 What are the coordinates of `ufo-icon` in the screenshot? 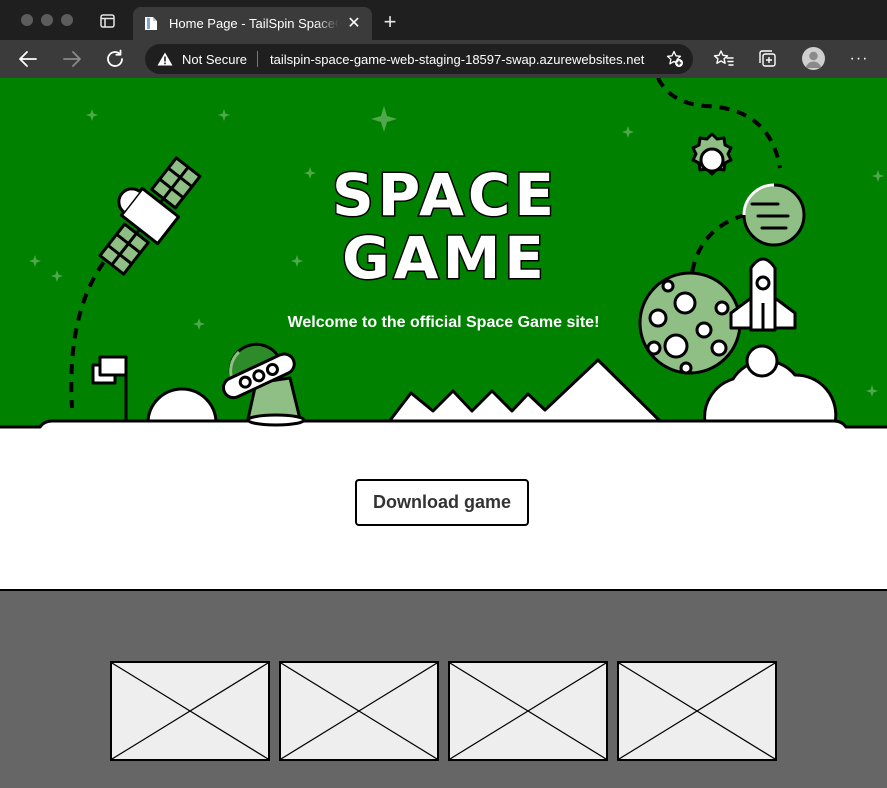 It's located at (263, 384).